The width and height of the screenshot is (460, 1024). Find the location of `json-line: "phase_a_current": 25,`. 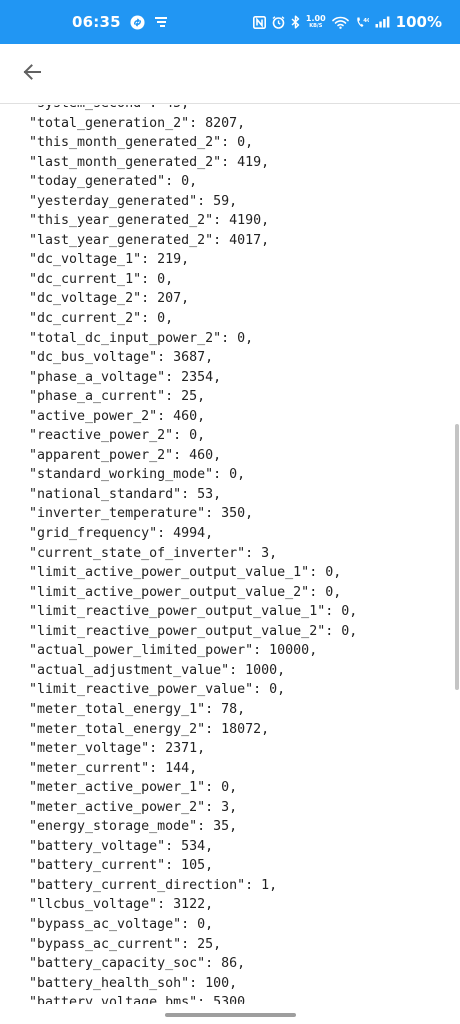

json-line: "phase_a_current": 25, is located at coordinates (117, 397).